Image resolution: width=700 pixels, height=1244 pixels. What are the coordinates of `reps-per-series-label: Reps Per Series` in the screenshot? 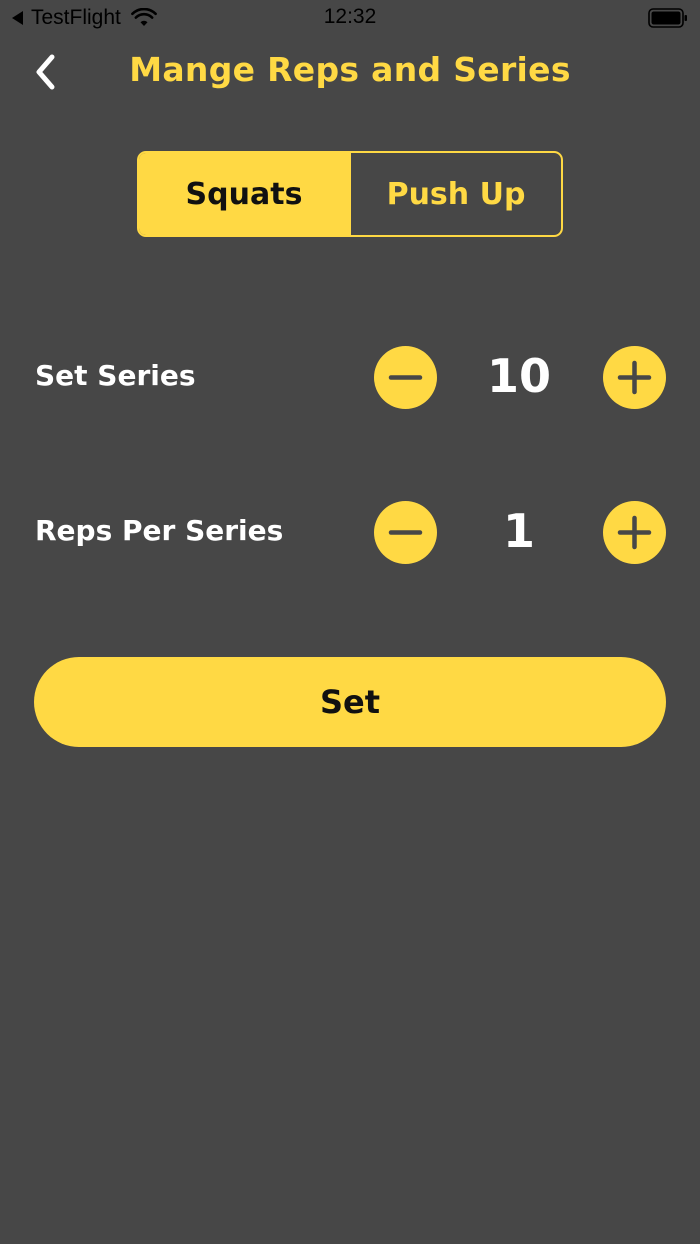 It's located at (159, 530).